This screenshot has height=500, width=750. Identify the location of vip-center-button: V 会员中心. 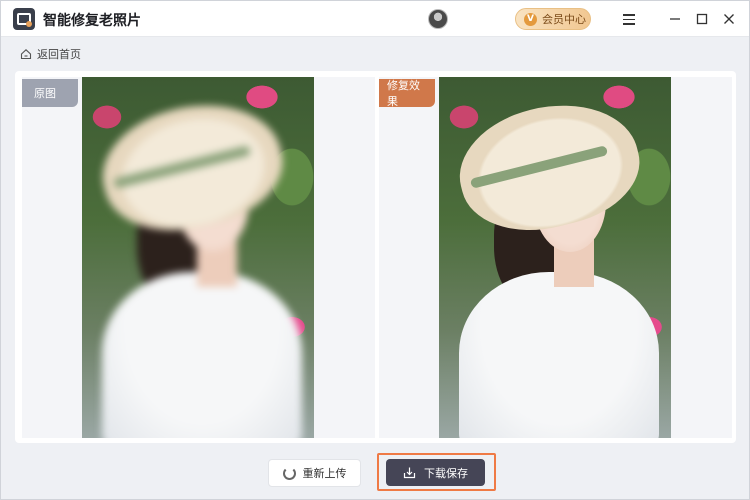
(553, 19).